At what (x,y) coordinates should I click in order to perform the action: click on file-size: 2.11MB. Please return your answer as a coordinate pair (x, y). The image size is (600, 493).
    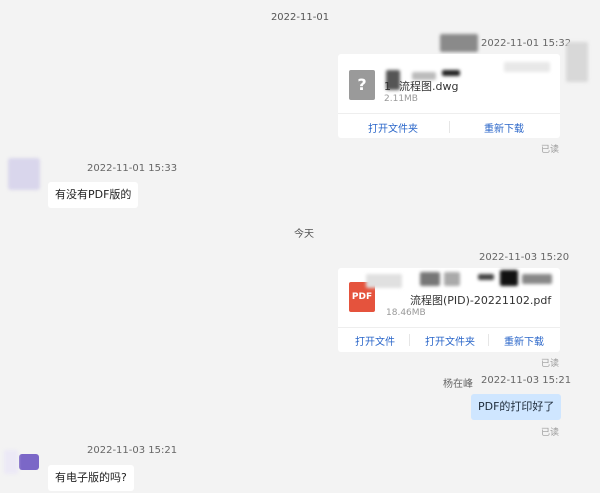
    Looking at the image, I should click on (401, 99).